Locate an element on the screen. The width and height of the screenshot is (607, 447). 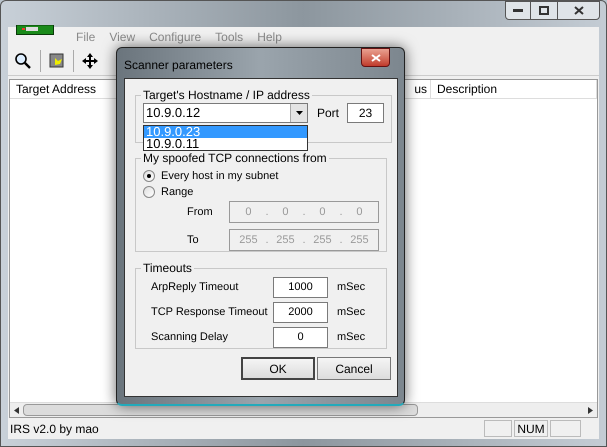
timeout-label: ArpReply Timeout is located at coordinates (195, 288).